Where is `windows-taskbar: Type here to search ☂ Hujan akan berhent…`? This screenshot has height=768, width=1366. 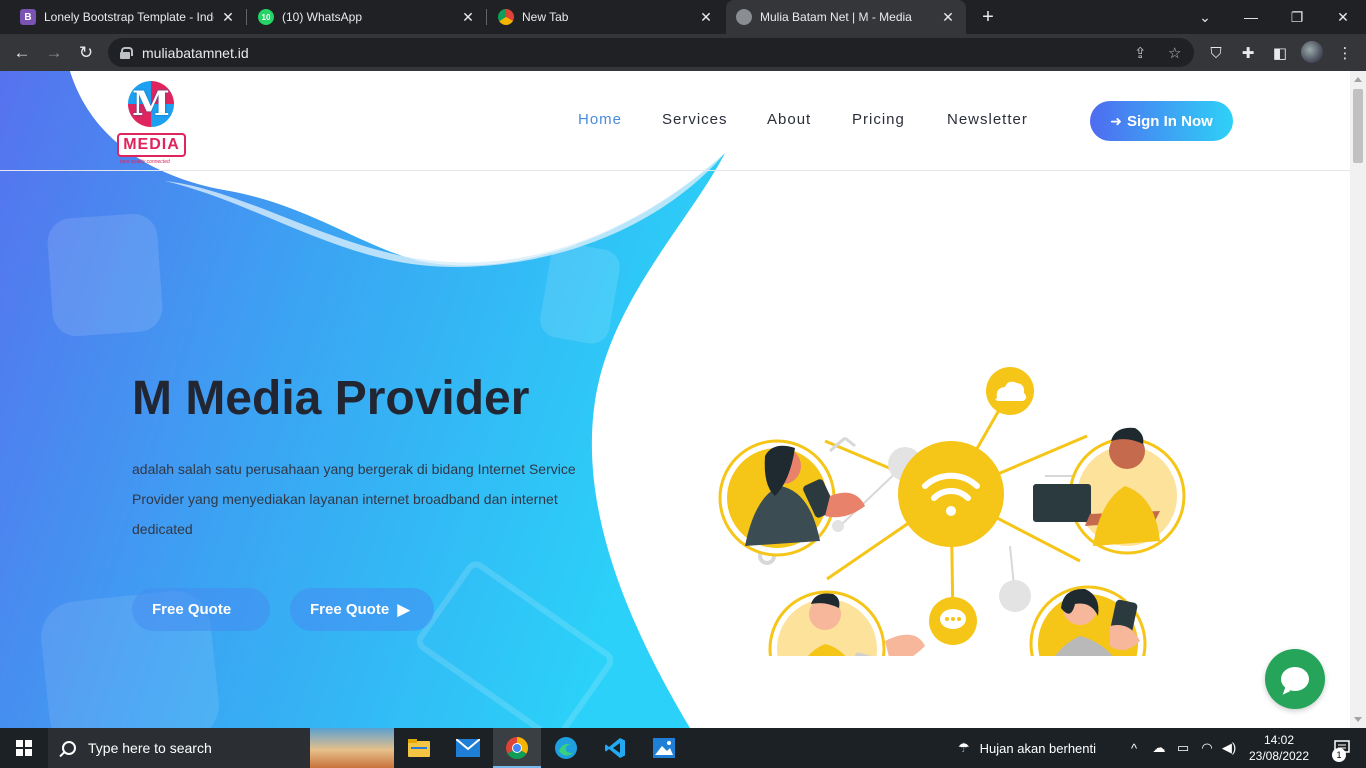
windows-taskbar: Type here to search ☂ Hujan akan berhent… is located at coordinates (683, 748).